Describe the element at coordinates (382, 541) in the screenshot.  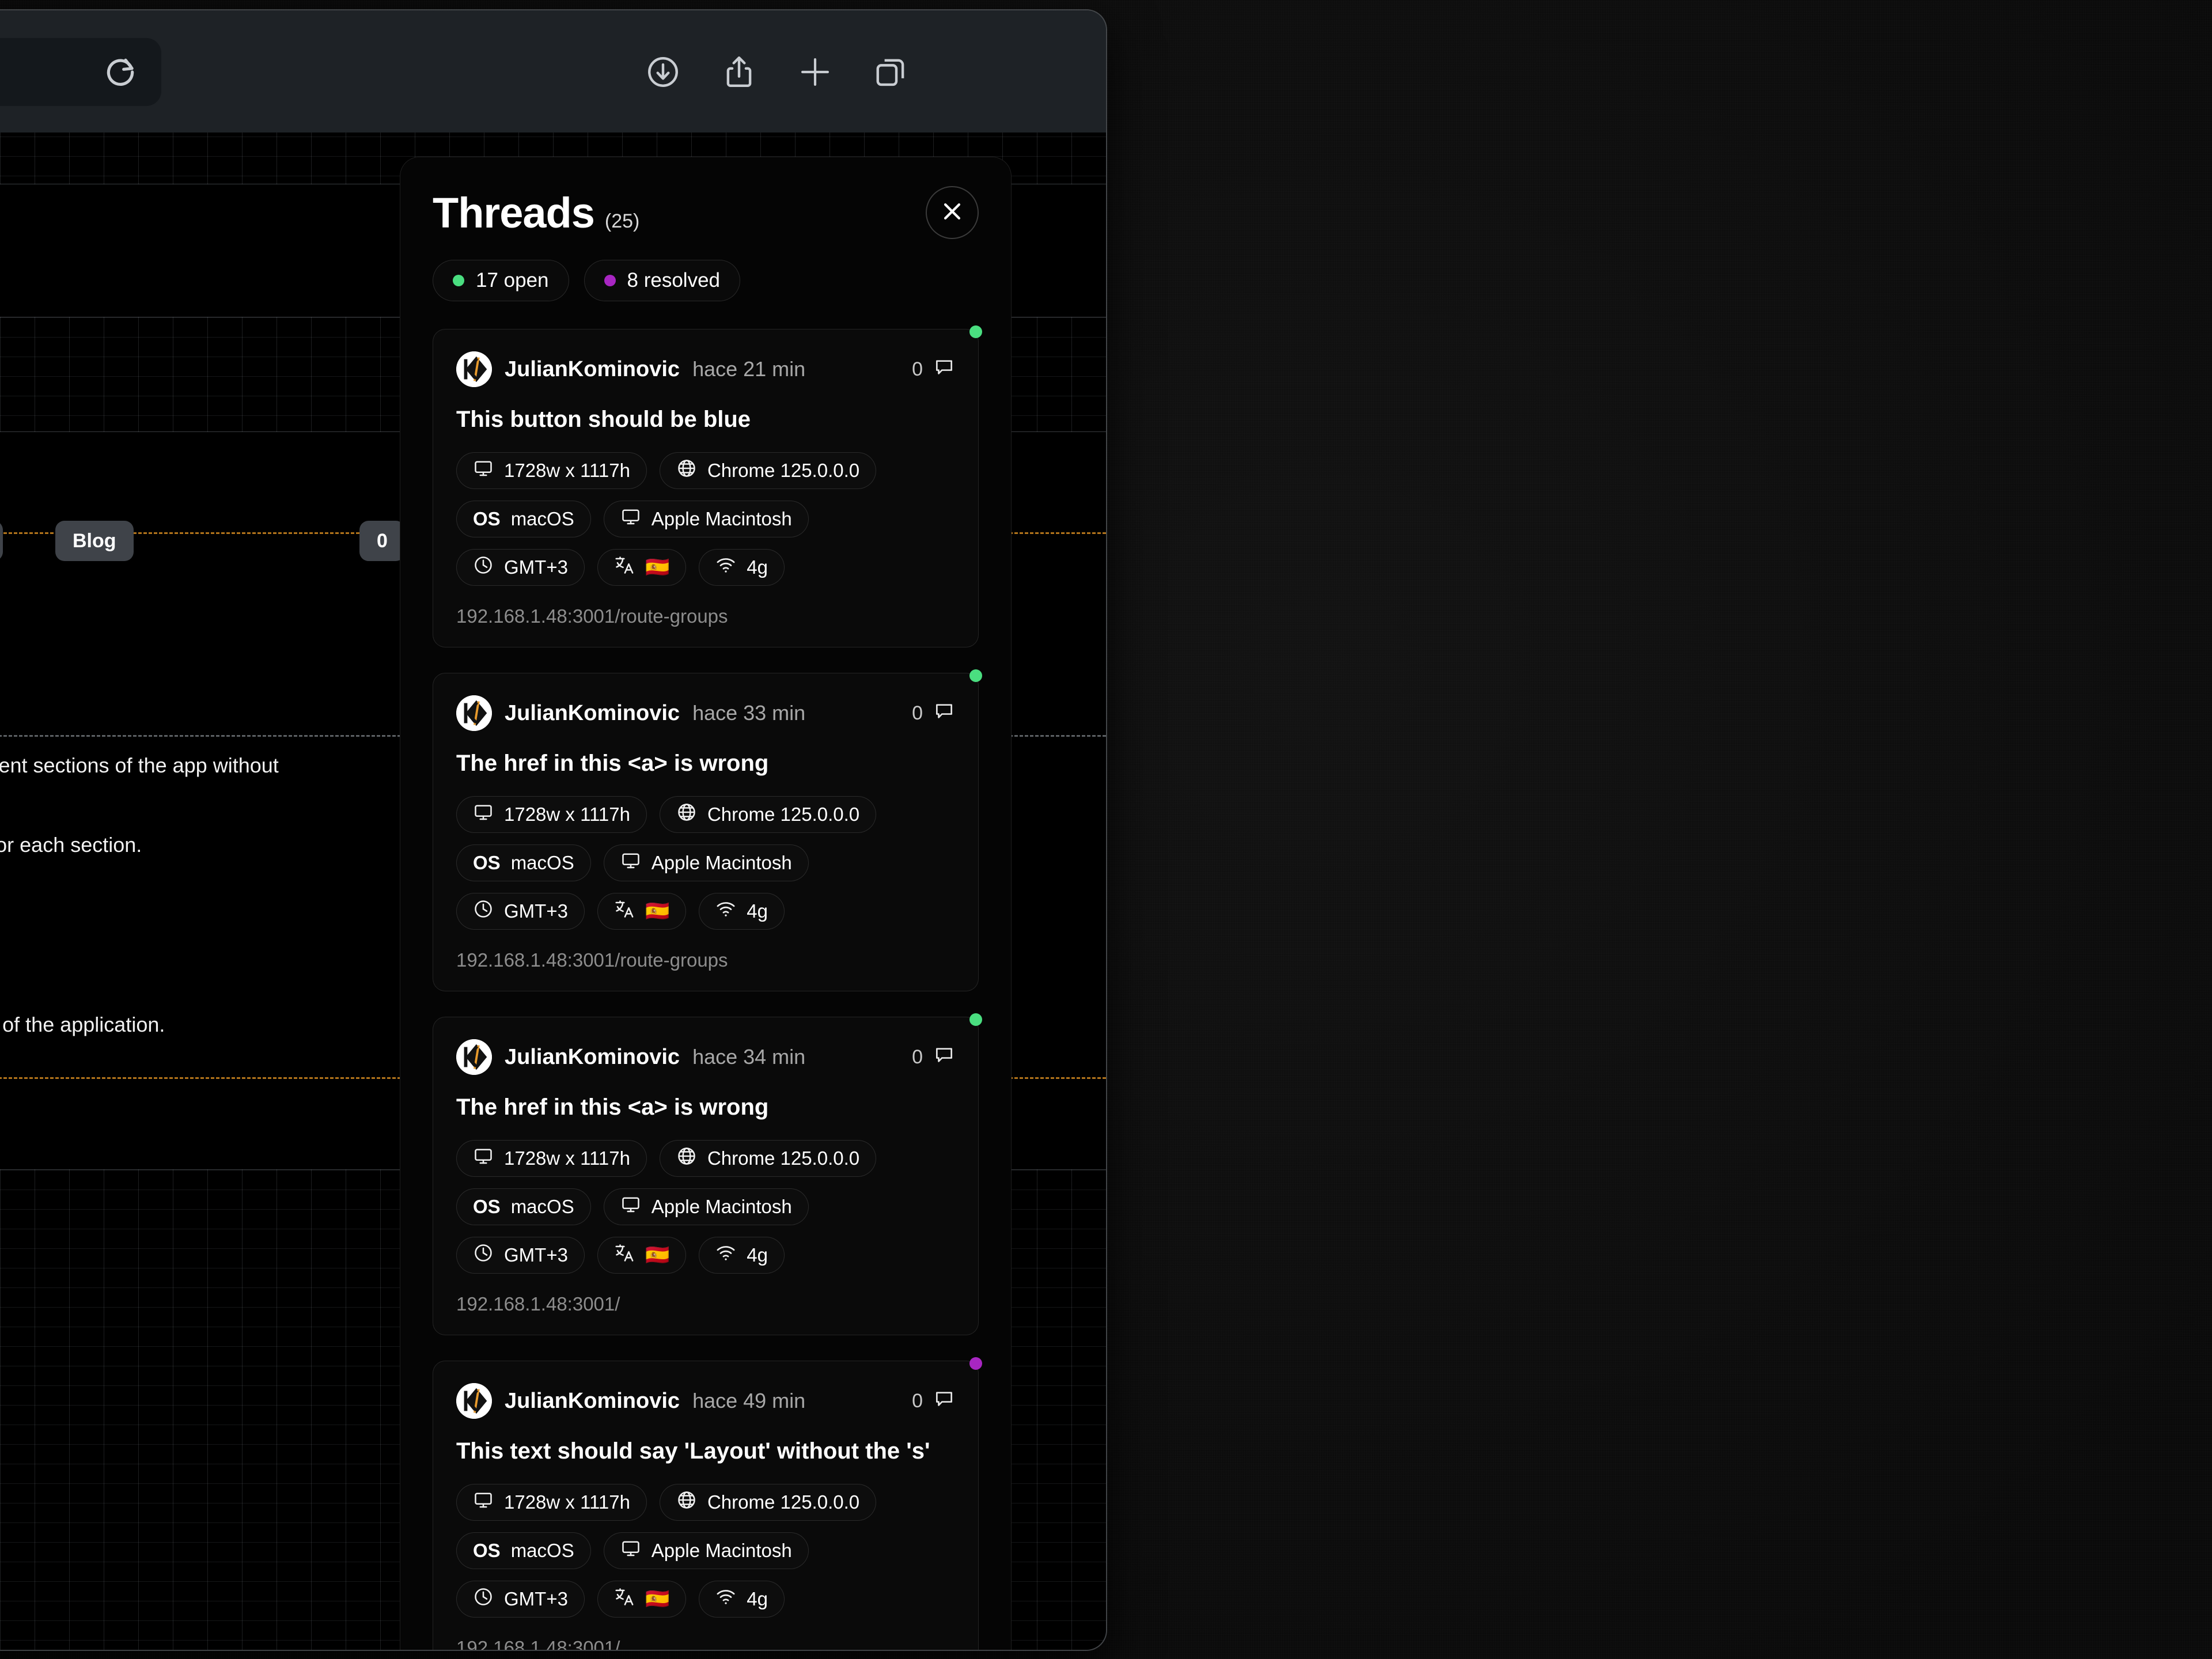
I see `cart-count-badge: 0` at that location.